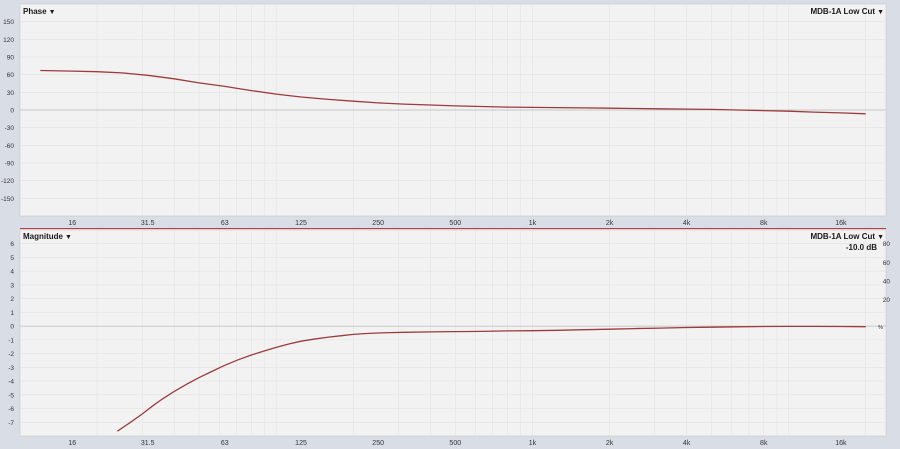 Image resolution: width=900 pixels, height=449 pixels. I want to click on phase-panel-menu: Phase ▼, so click(39, 11).